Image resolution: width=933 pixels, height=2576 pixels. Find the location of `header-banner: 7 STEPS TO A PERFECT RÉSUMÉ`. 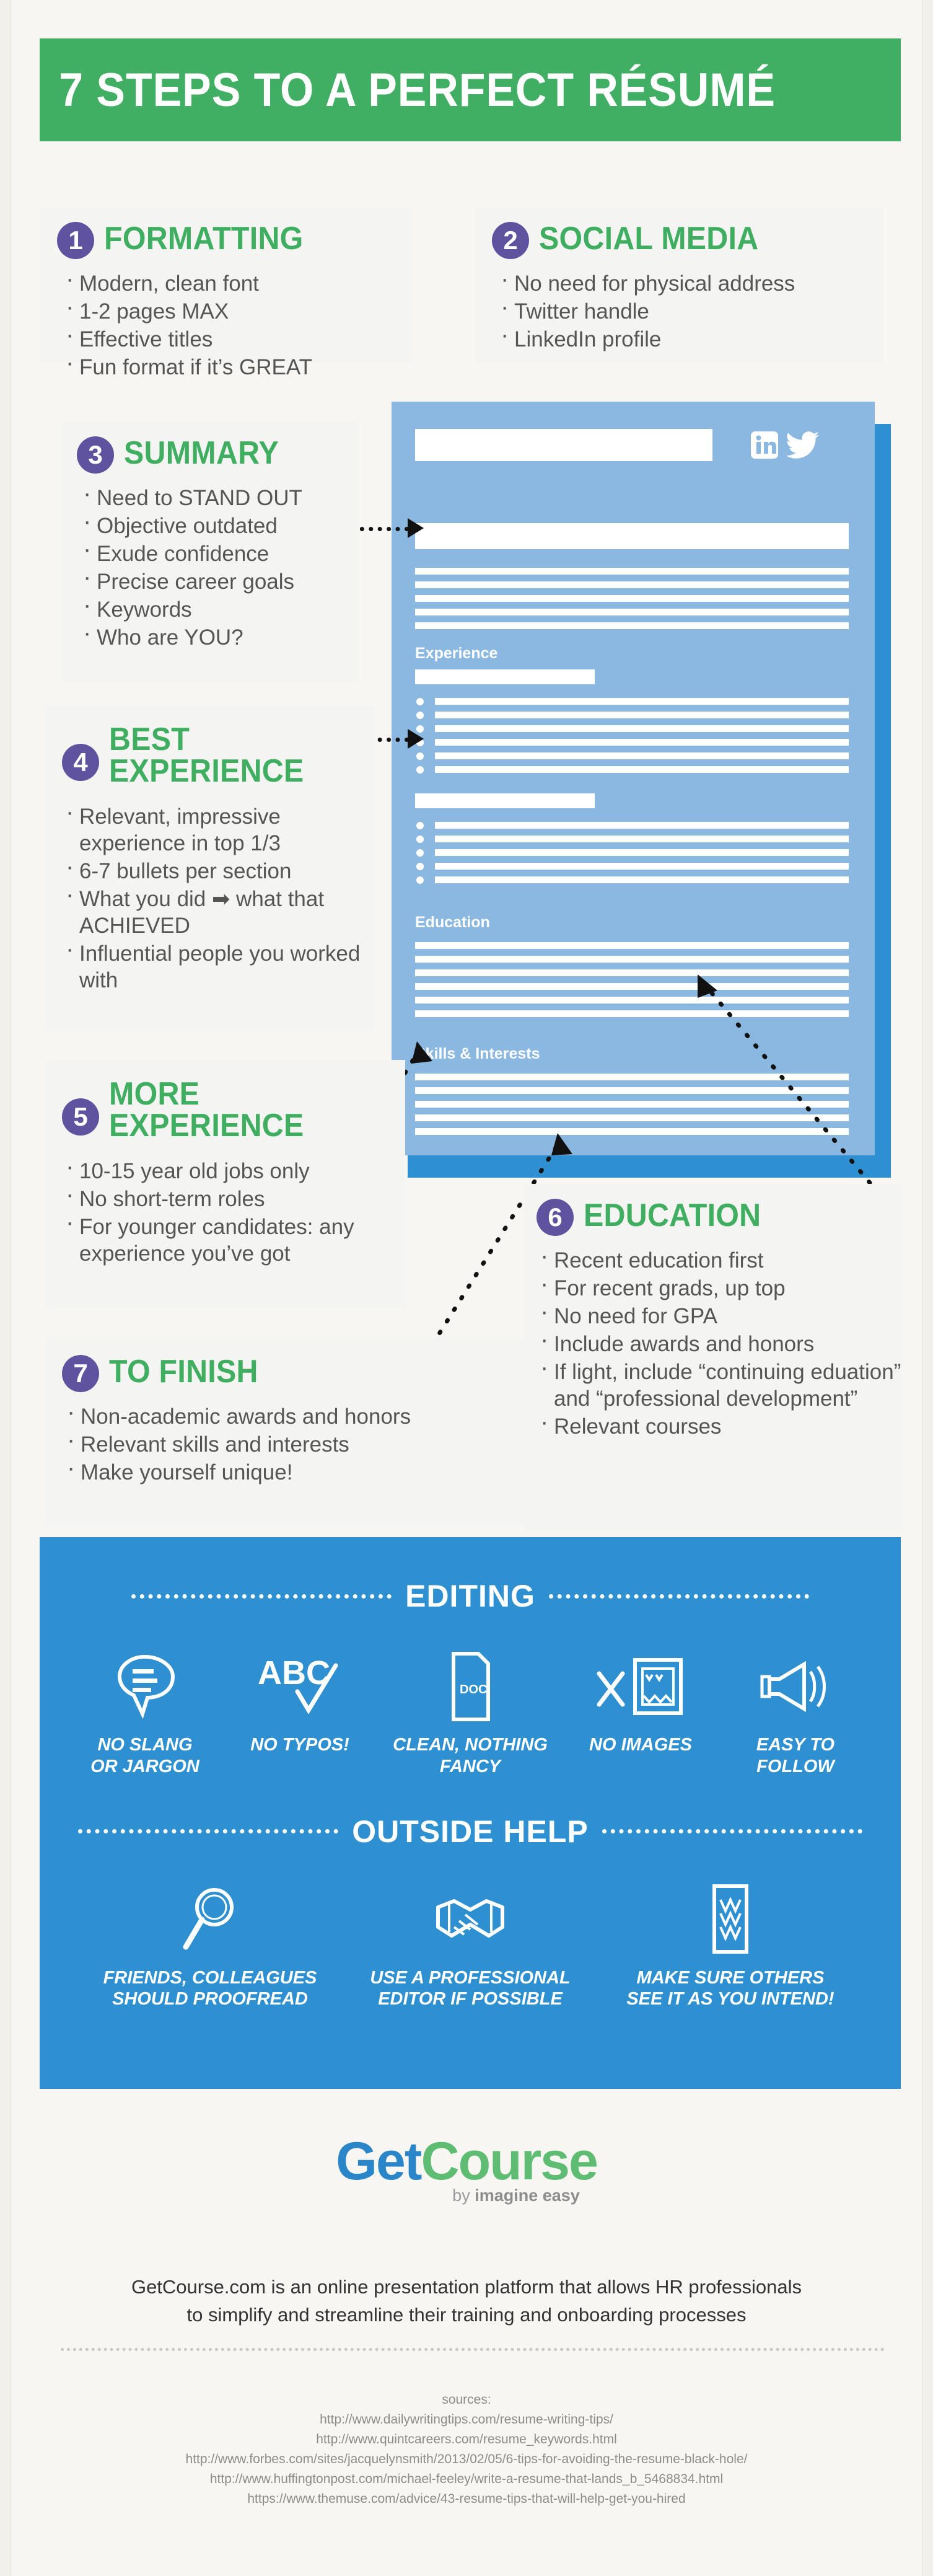

header-banner: 7 STEPS TO A PERFECT RÉSUMÉ is located at coordinates (471, 89).